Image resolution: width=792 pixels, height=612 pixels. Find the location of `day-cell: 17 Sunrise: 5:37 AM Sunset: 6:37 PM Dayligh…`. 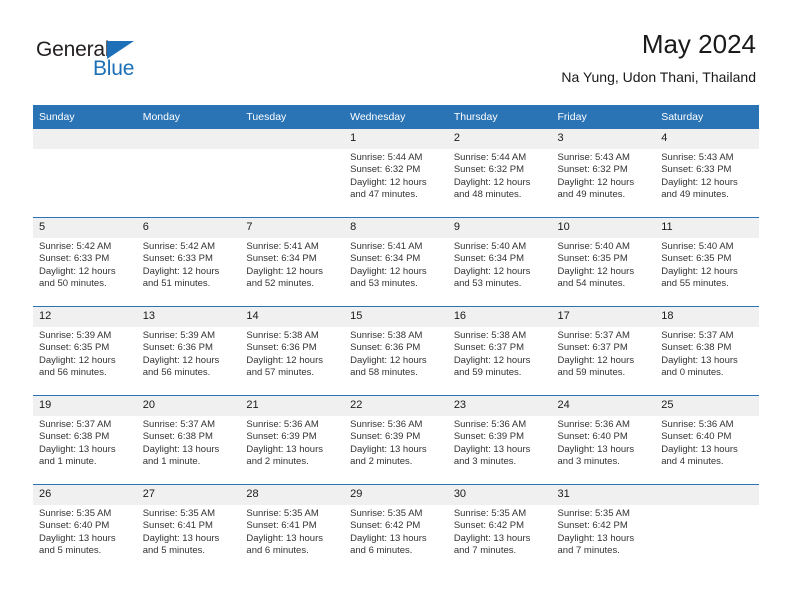

day-cell: 17 Sunrise: 5:37 AM Sunset: 6:37 PM Dayligh… is located at coordinates (603, 351).